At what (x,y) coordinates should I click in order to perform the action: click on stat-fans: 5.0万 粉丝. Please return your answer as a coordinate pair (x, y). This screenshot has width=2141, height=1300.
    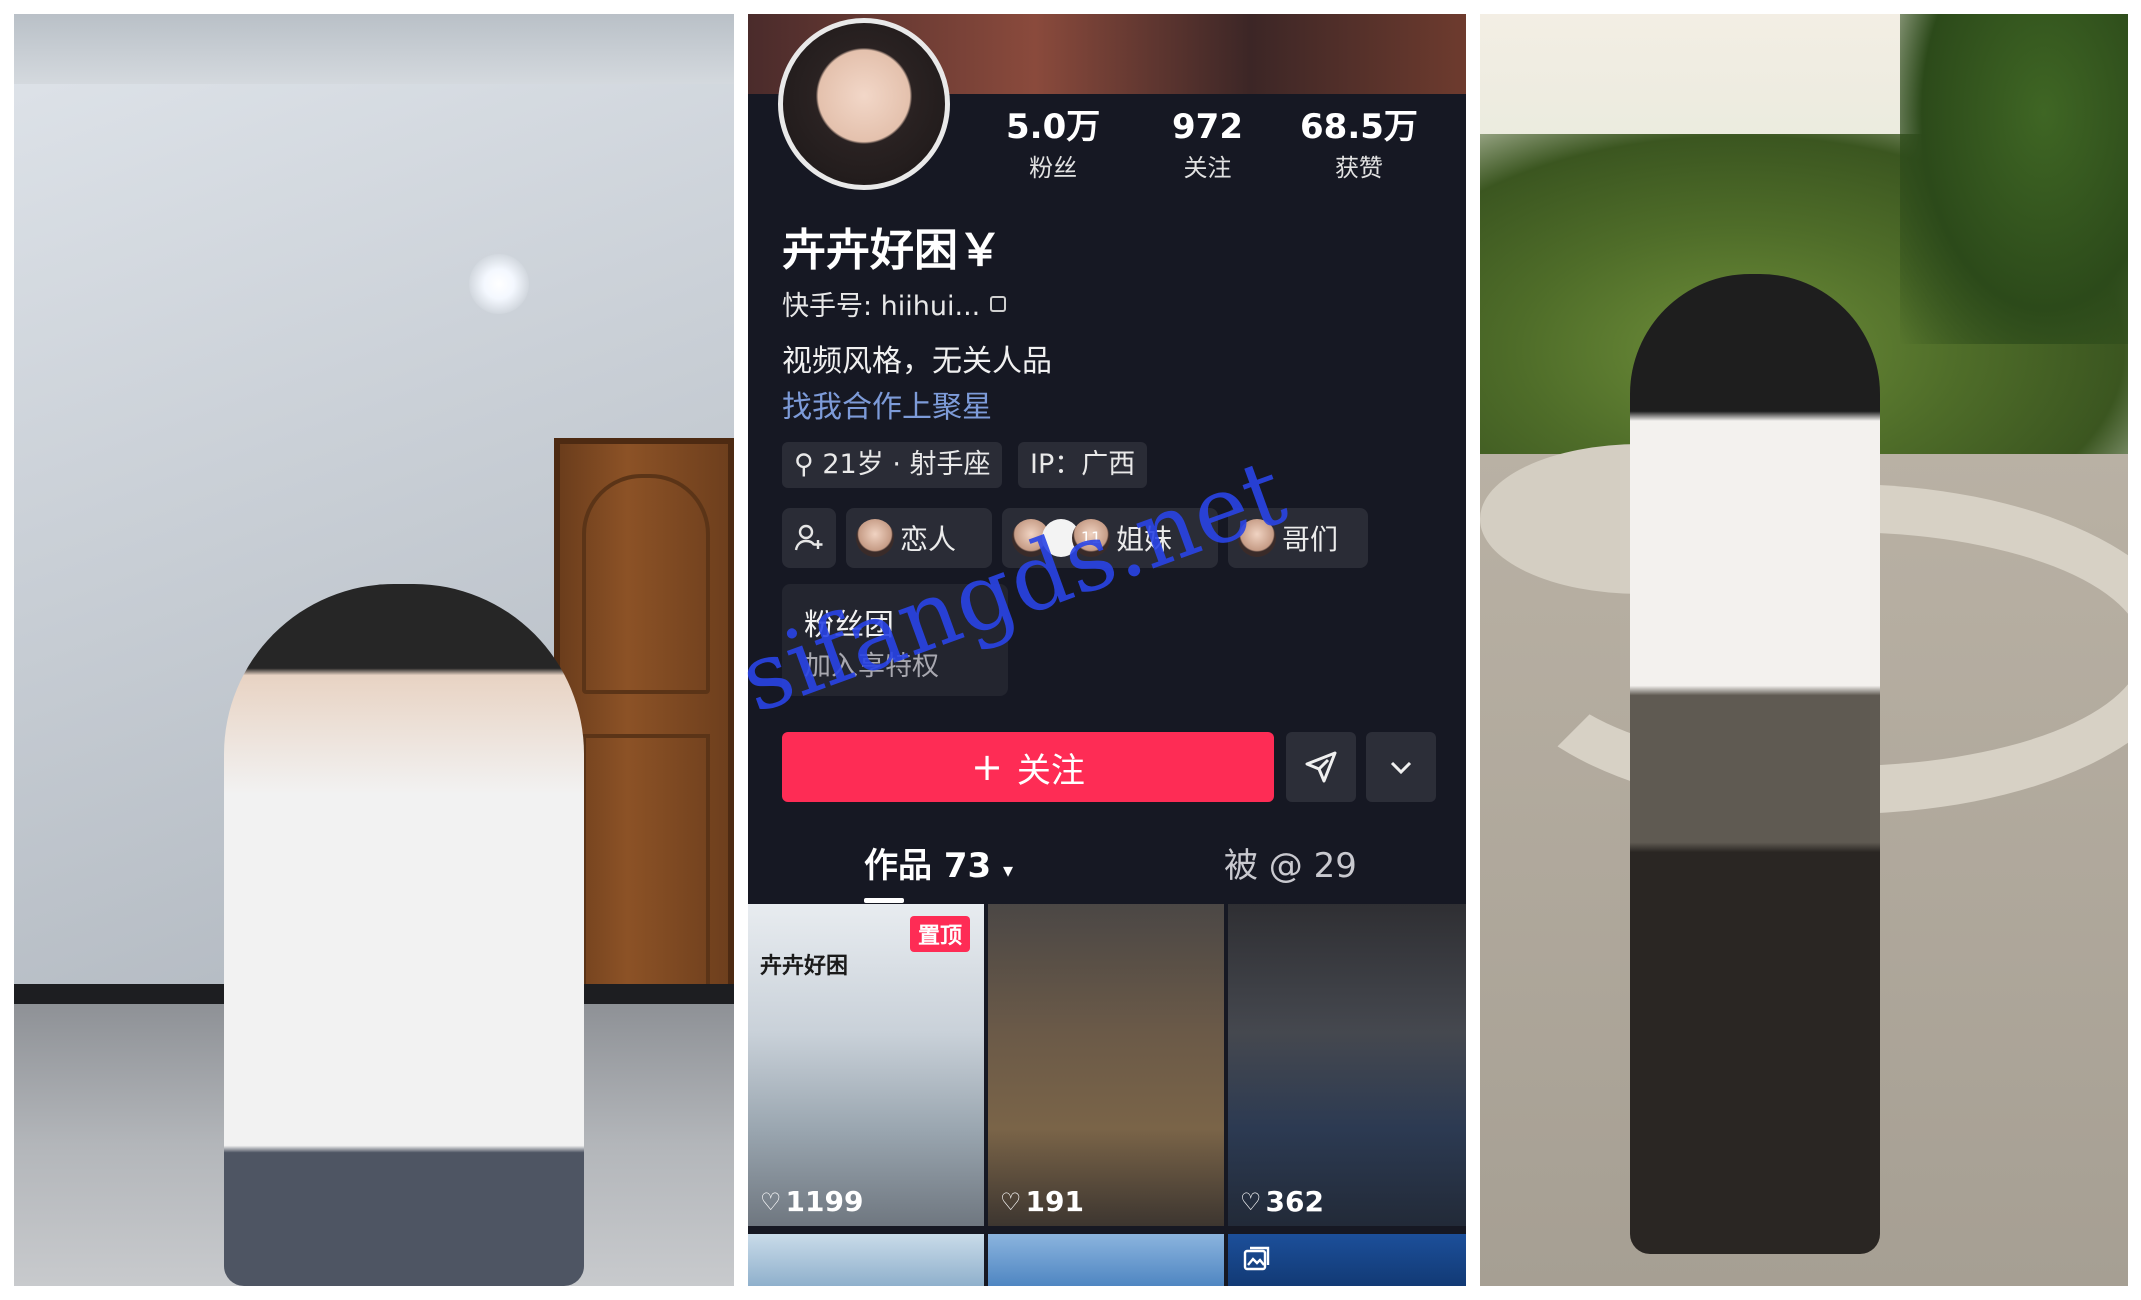
    Looking at the image, I should click on (1053, 145).